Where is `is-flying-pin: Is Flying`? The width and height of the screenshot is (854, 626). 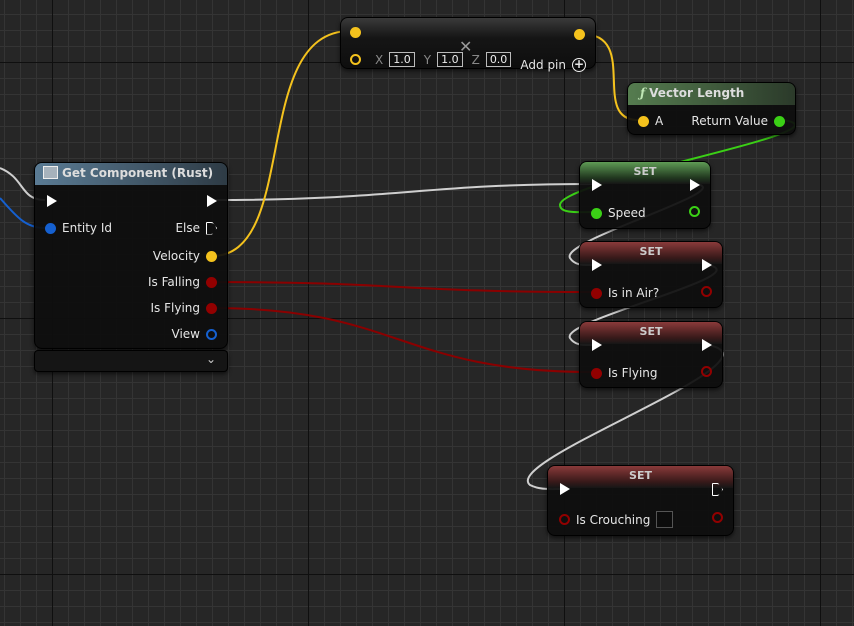 is-flying-pin: Is Flying is located at coordinates (183, 308).